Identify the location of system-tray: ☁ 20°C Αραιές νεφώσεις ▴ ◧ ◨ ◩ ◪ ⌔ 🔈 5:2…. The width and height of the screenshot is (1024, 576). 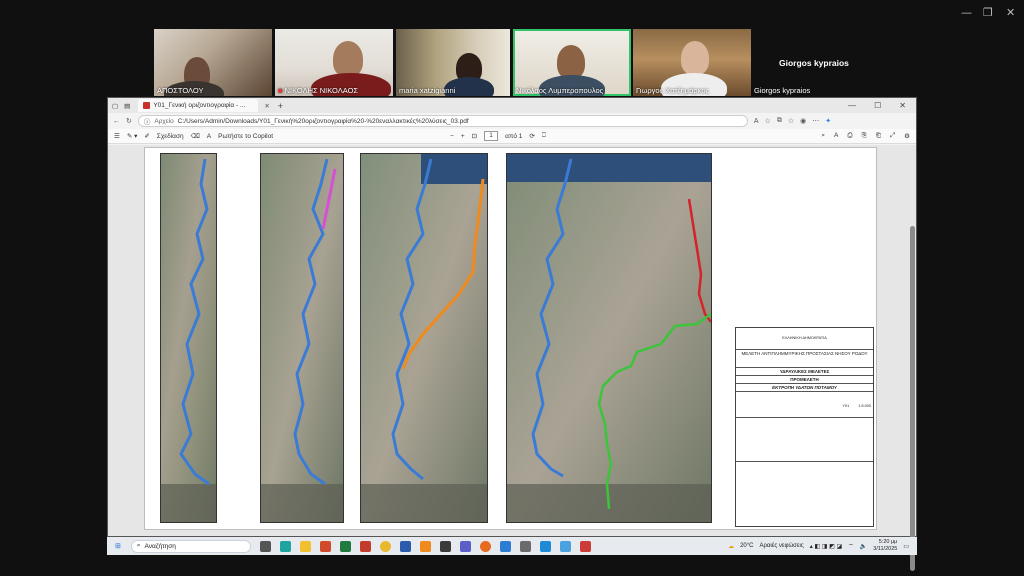
(822, 546).